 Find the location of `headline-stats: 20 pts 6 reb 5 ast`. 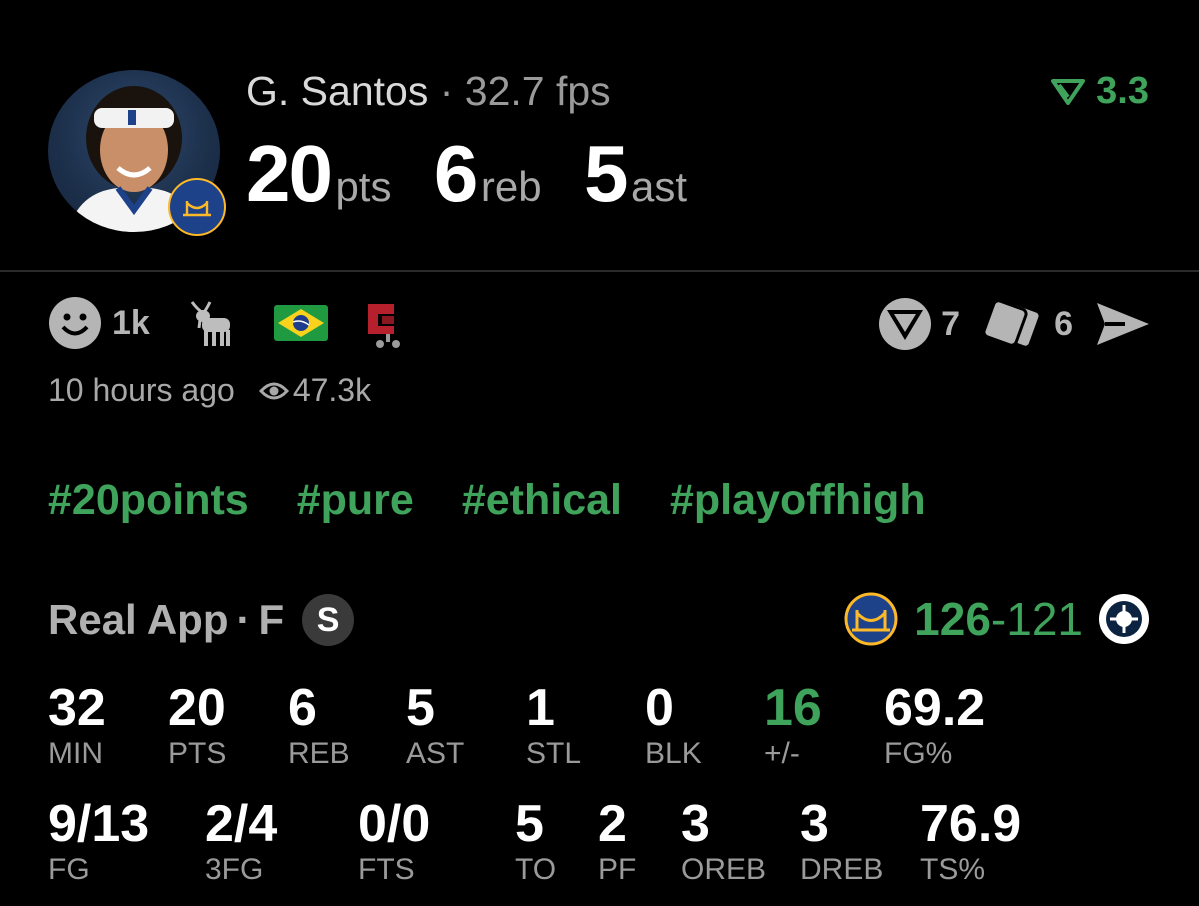

headline-stats: 20 pts 6 reb 5 ast is located at coordinates (485, 174).